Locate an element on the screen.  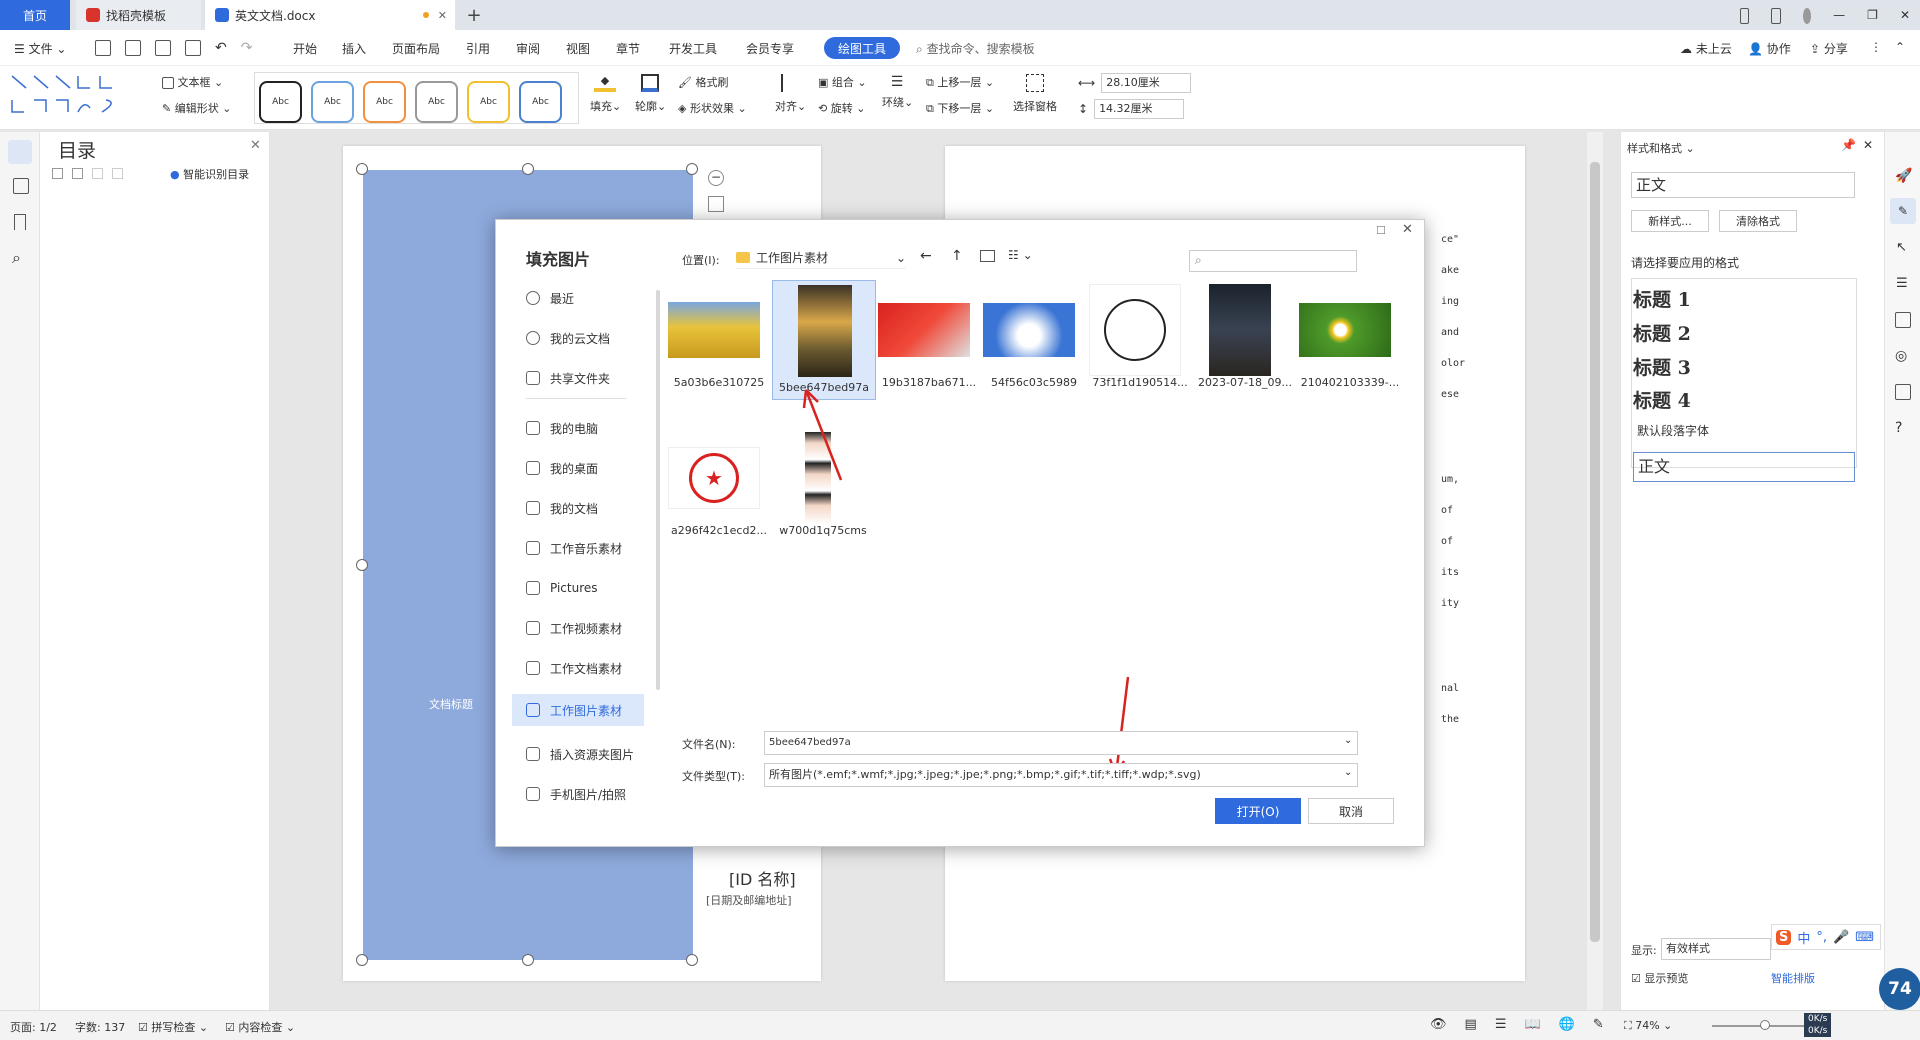
nav-music: 工作音乐素材 is located at coordinates (591, 548).